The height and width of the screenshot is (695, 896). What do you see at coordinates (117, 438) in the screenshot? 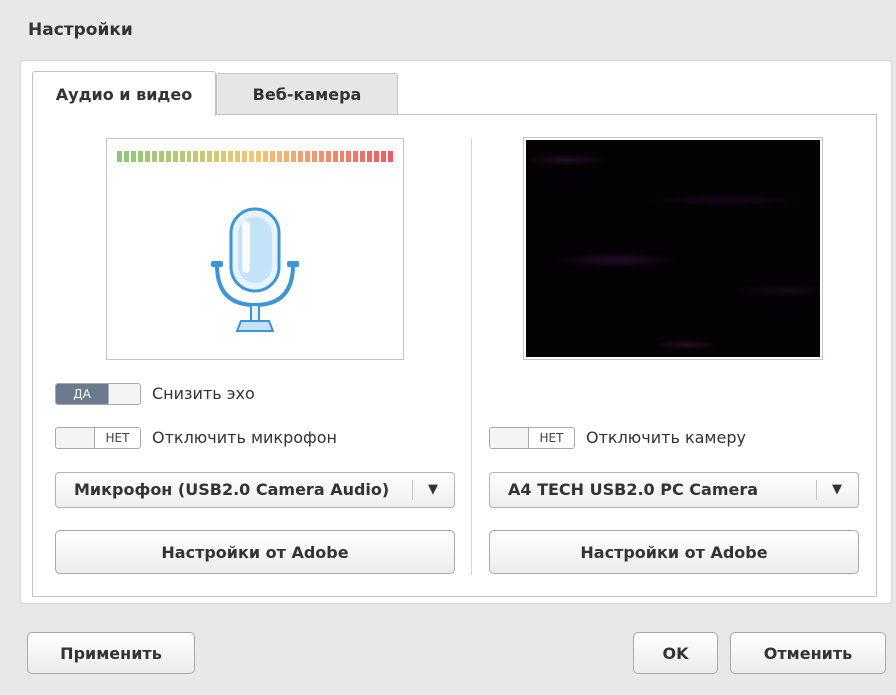
I see `mic-mute-toggle-text: НЕТ` at bounding box center [117, 438].